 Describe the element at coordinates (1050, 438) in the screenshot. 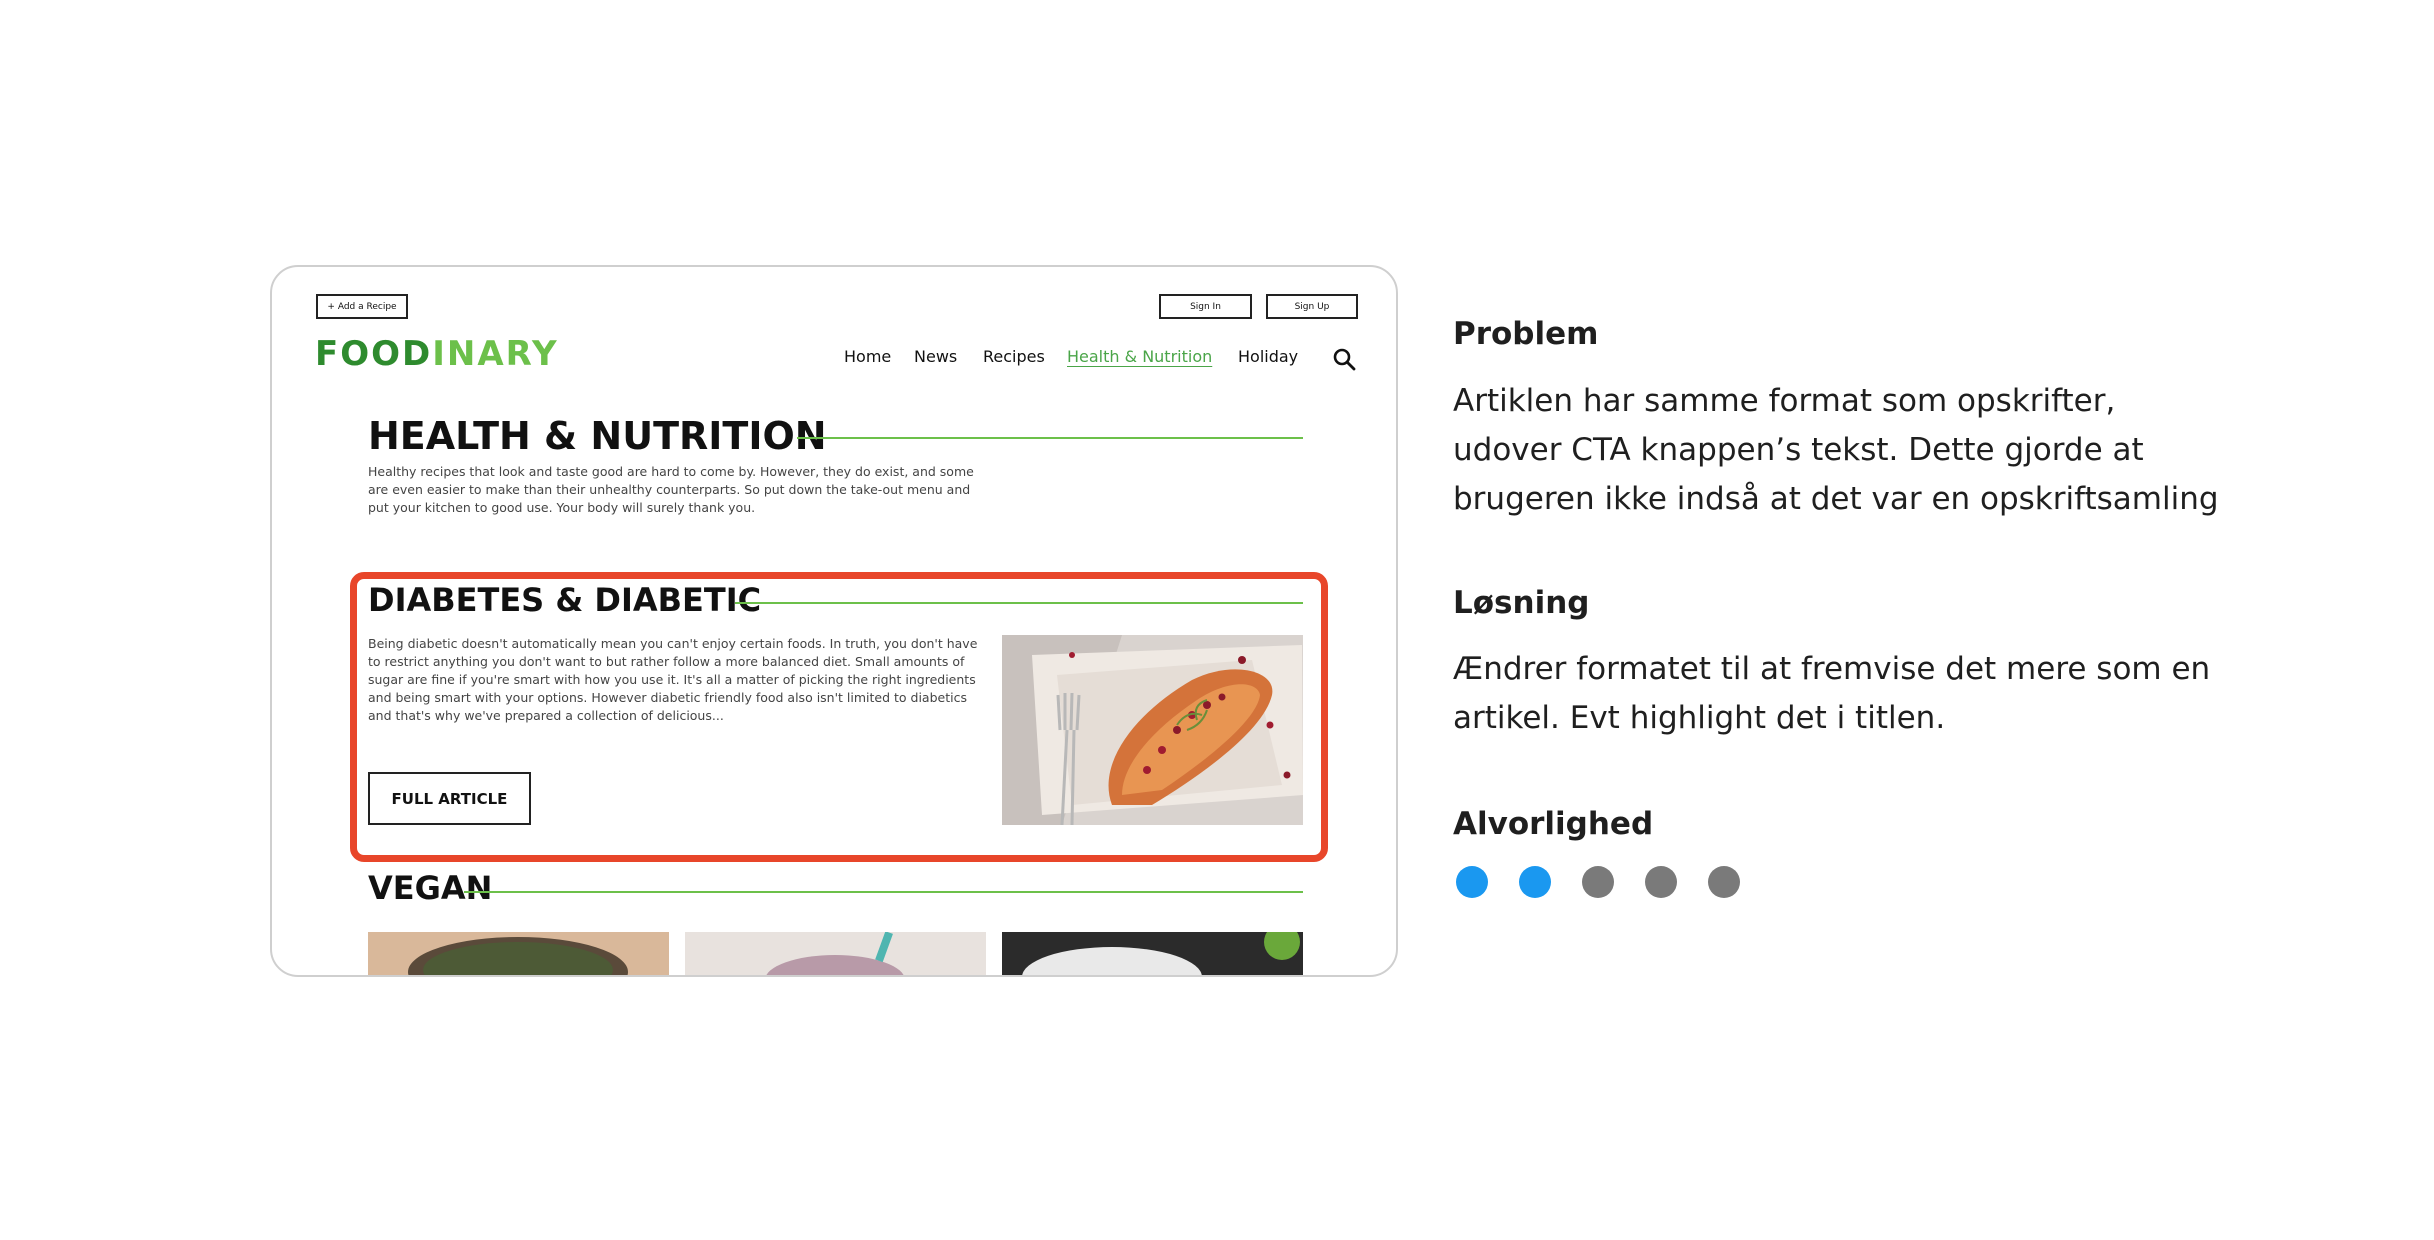

I see `title-divider` at that location.